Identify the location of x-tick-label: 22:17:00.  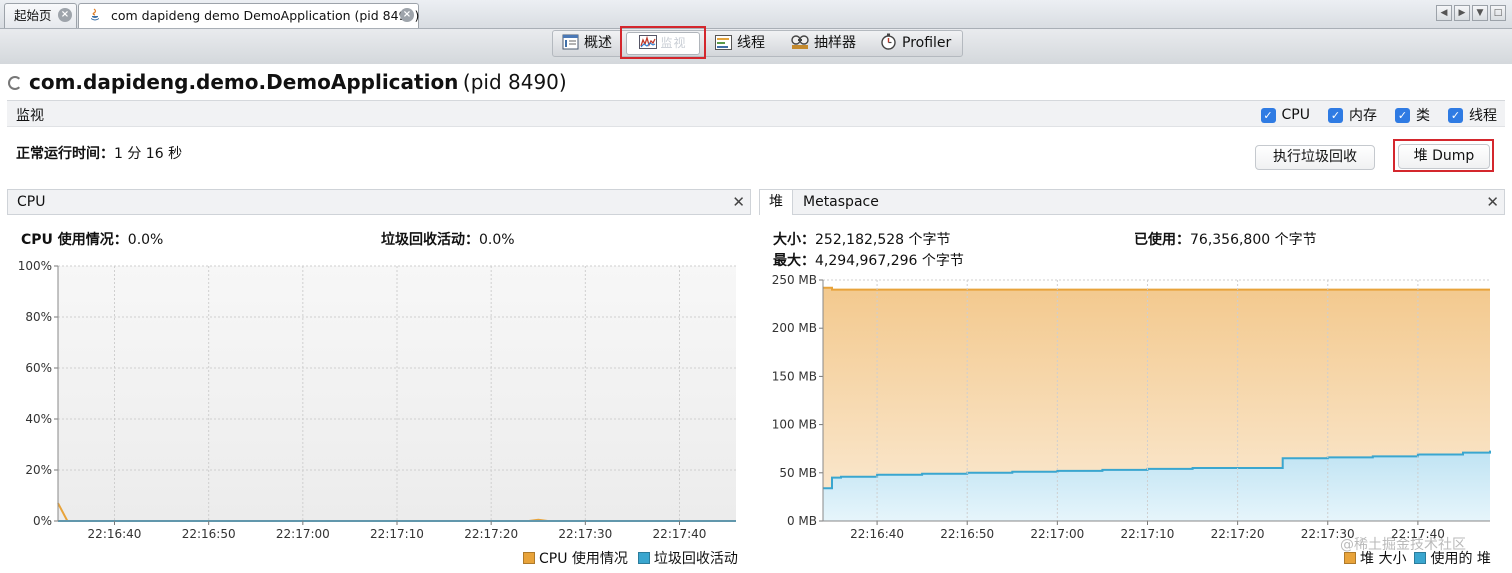
(303, 534).